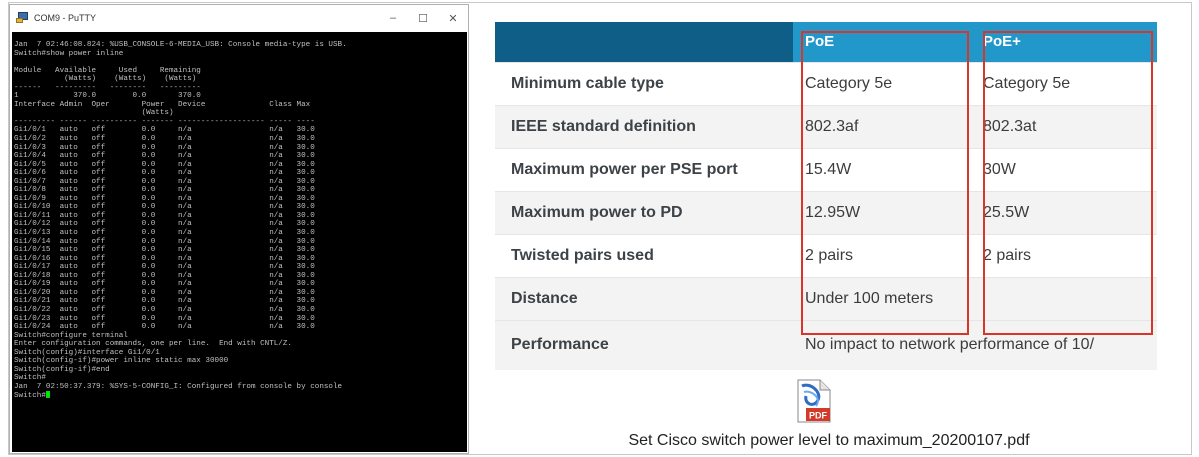 The image size is (1199, 457). I want to click on terminal-line: Gi1/0/10 auto off 0.0 n/a n/a 30.0, so click(164, 207).